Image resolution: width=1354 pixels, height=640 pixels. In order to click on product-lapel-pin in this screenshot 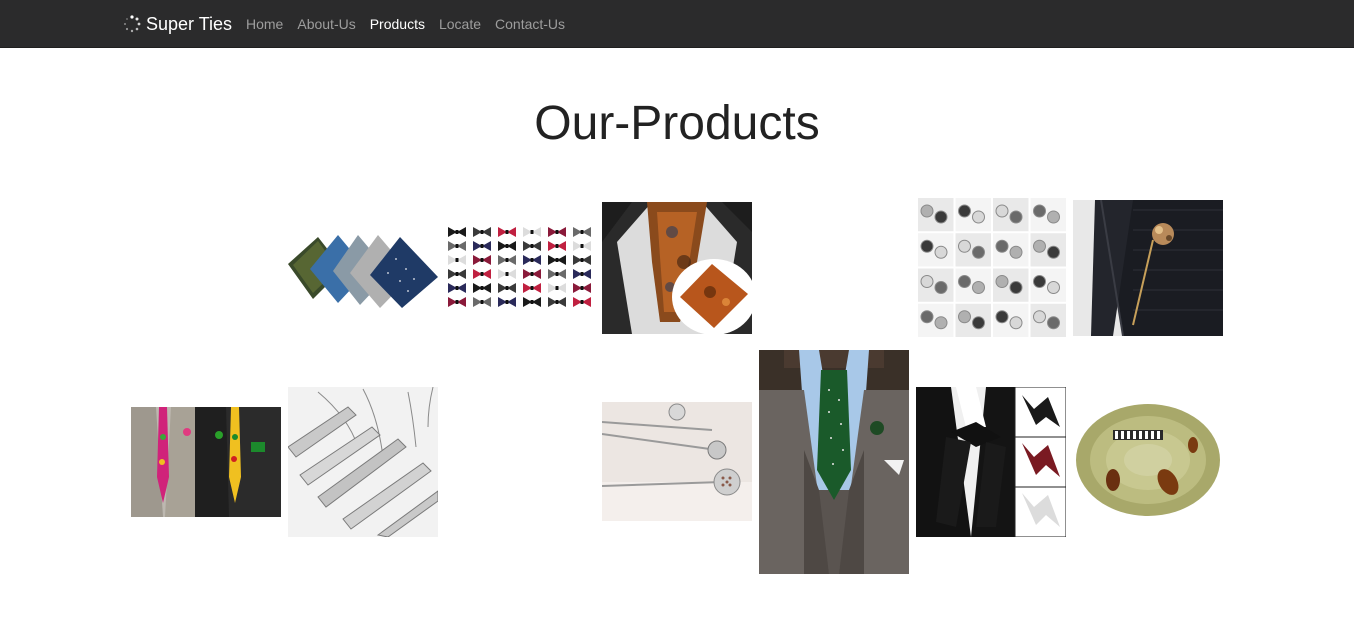, I will do `click(1148, 268)`.